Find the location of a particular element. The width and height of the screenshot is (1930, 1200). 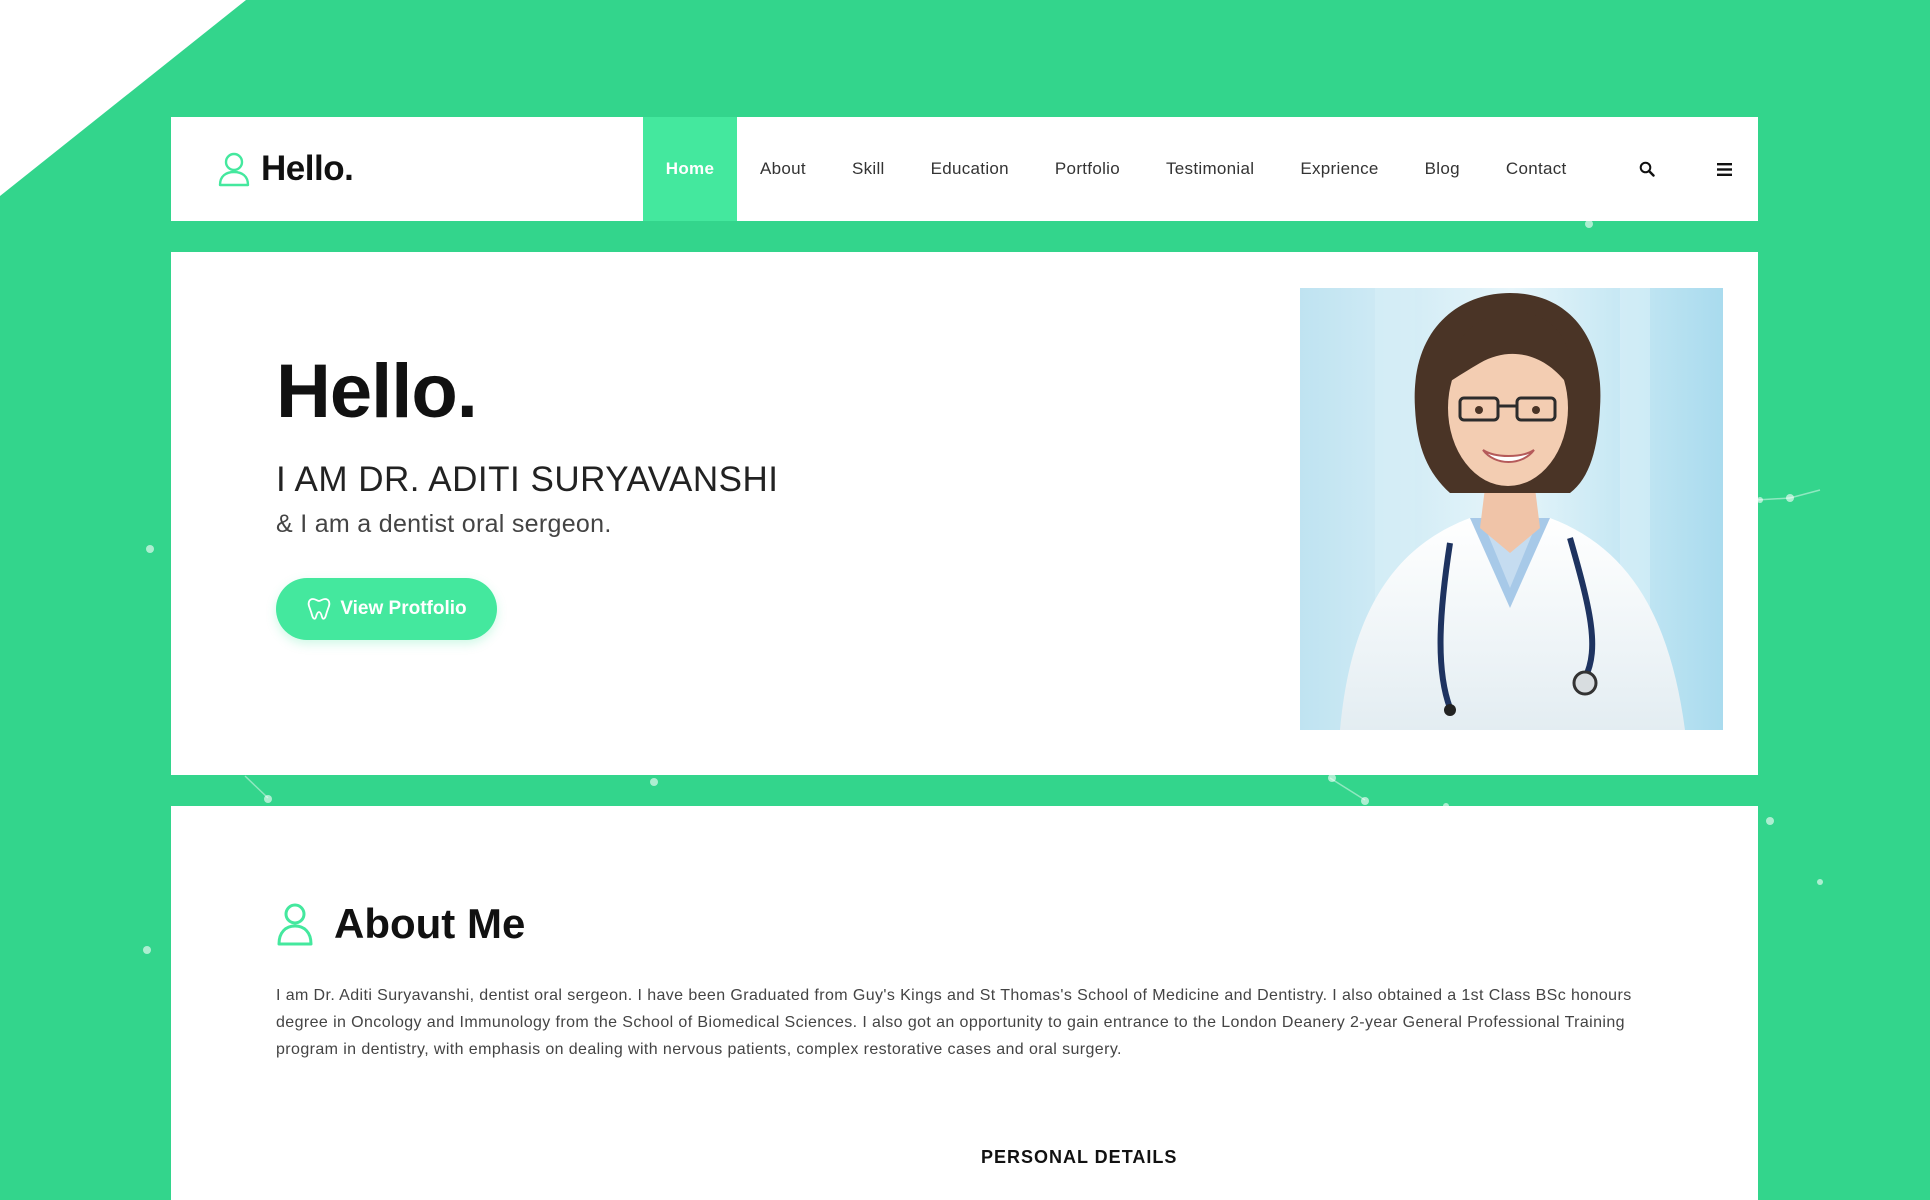

nav-item-portfolio: Portfolio is located at coordinates (1087, 169).